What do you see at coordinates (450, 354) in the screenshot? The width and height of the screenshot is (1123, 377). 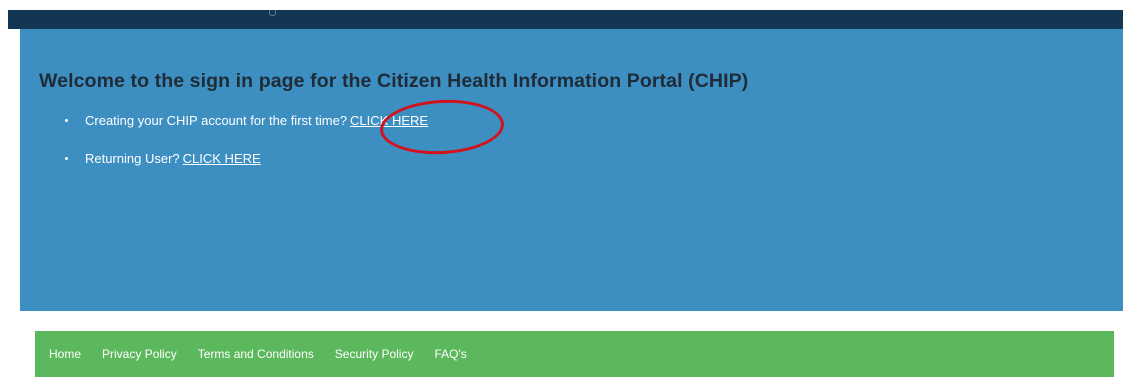 I see `footer-link-faqs: FAQ's` at bounding box center [450, 354].